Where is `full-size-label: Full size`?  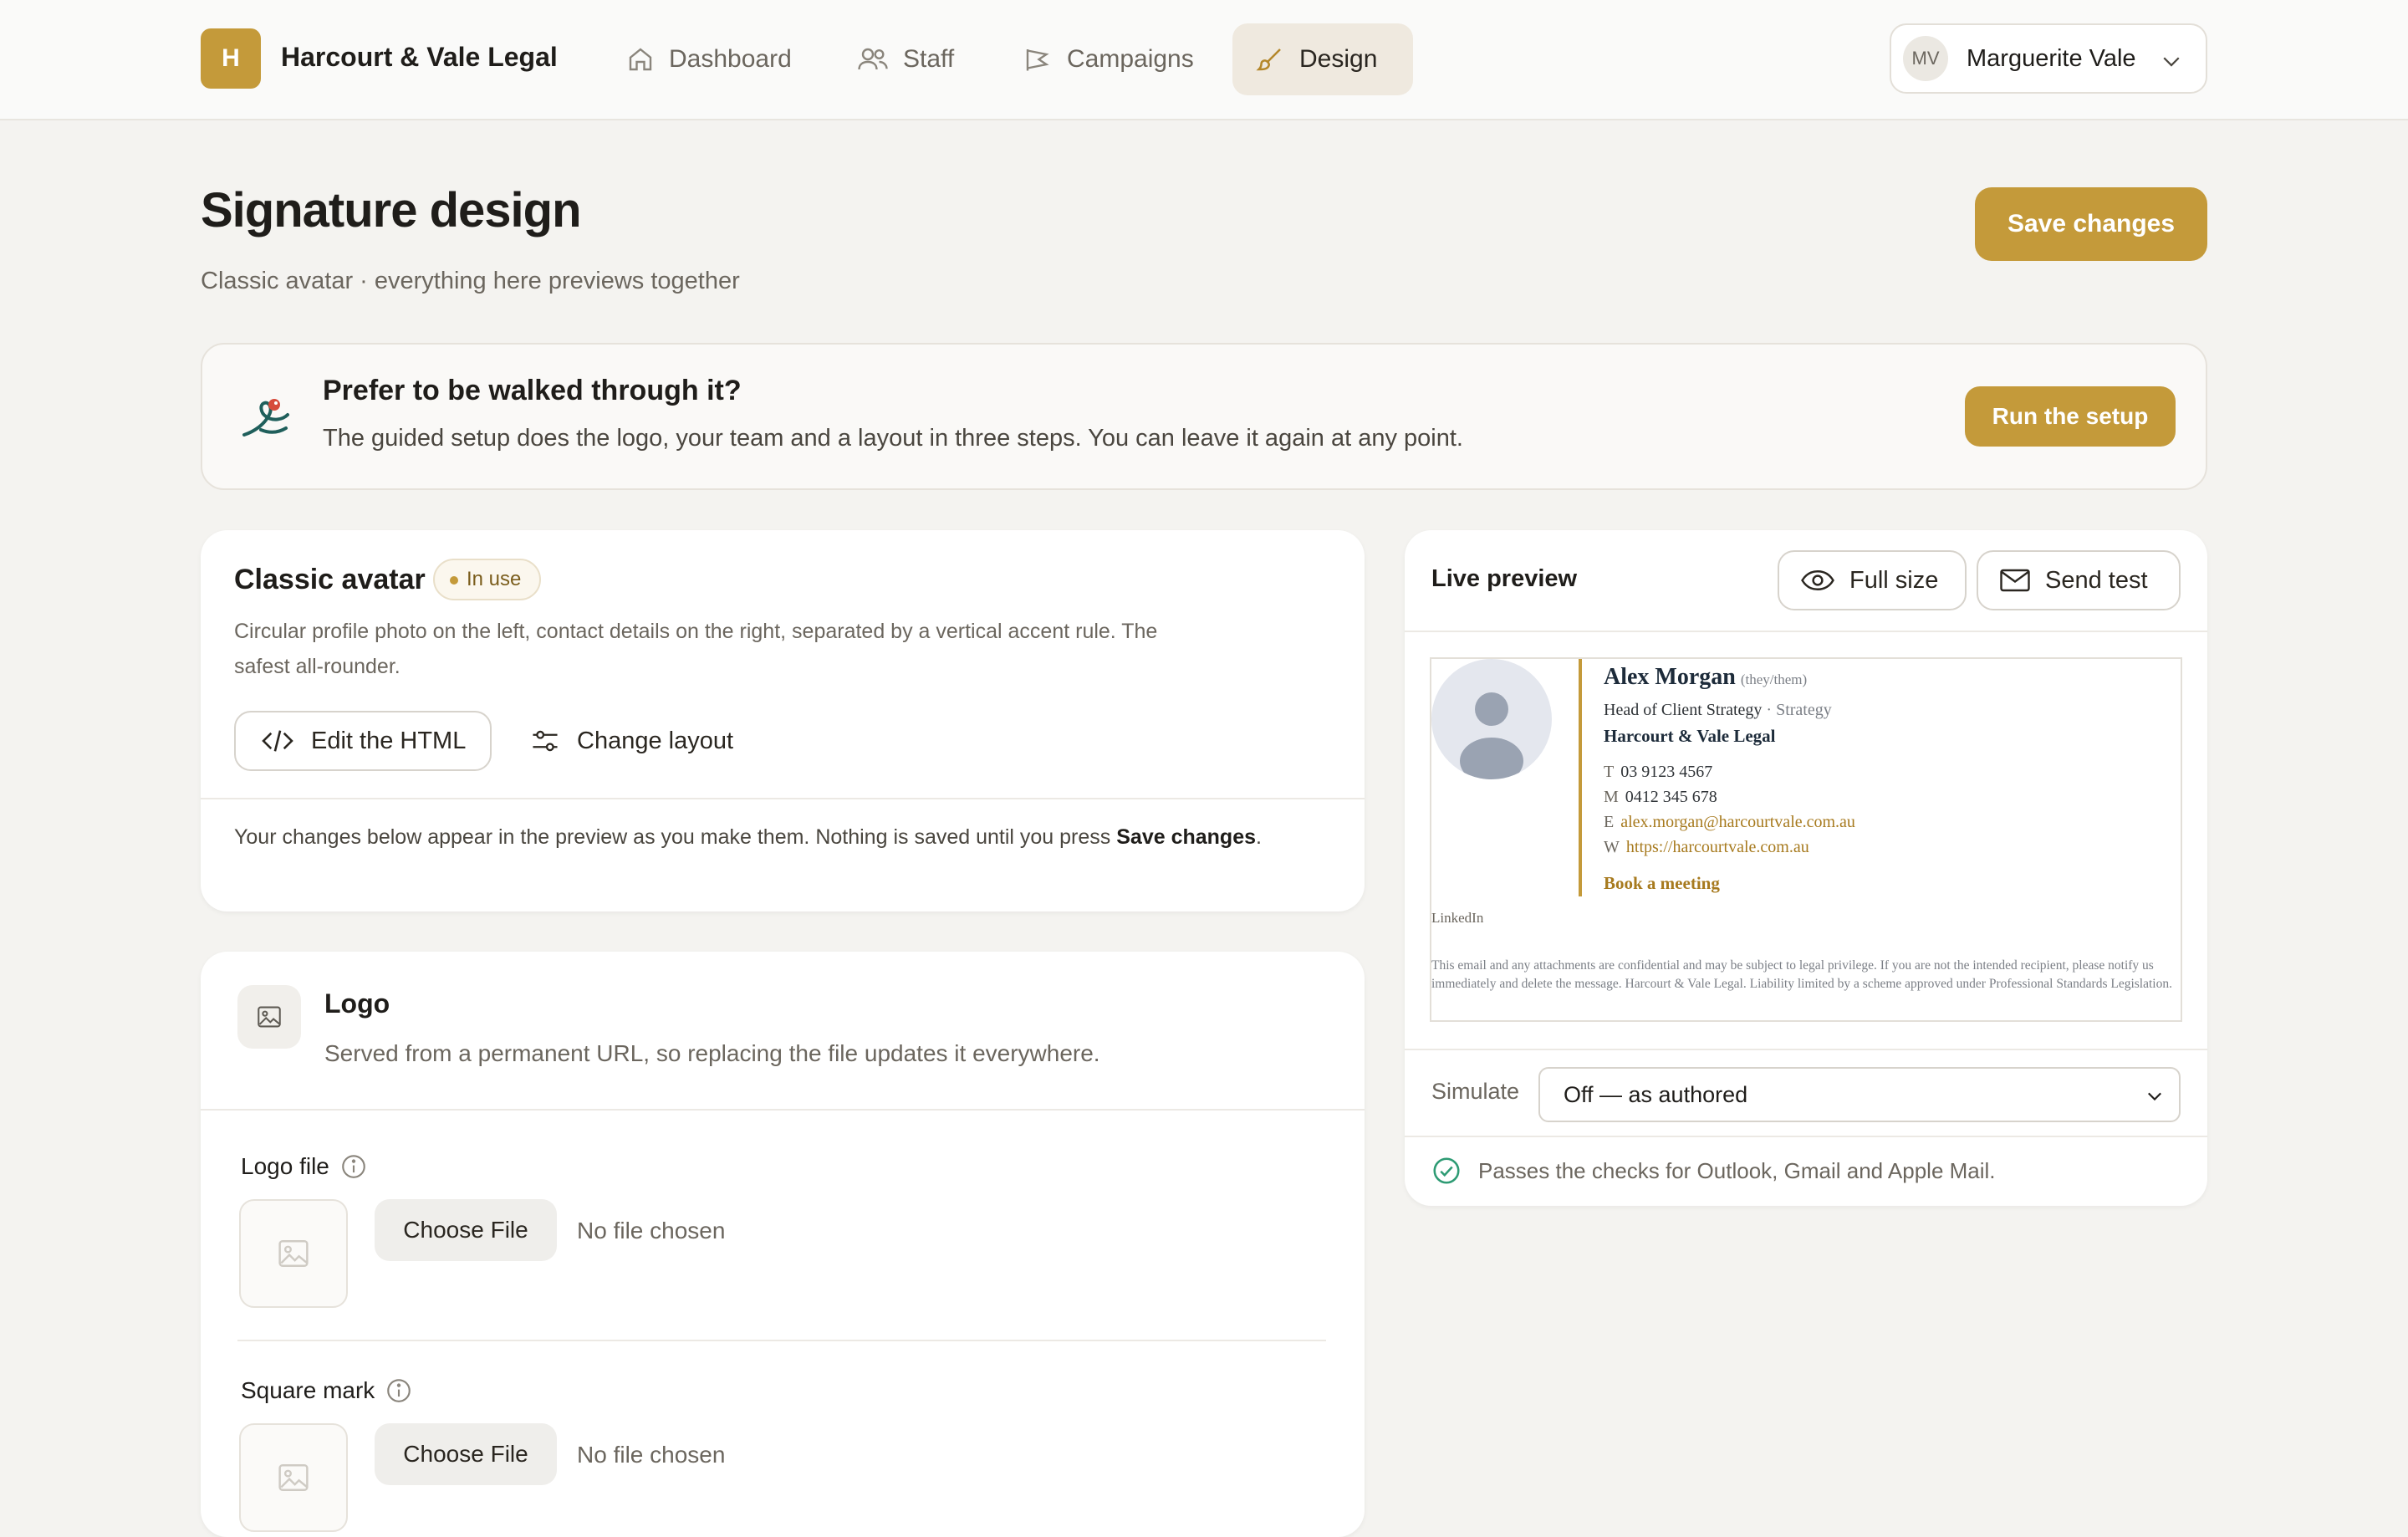
full-size-label: Full size is located at coordinates (1894, 580).